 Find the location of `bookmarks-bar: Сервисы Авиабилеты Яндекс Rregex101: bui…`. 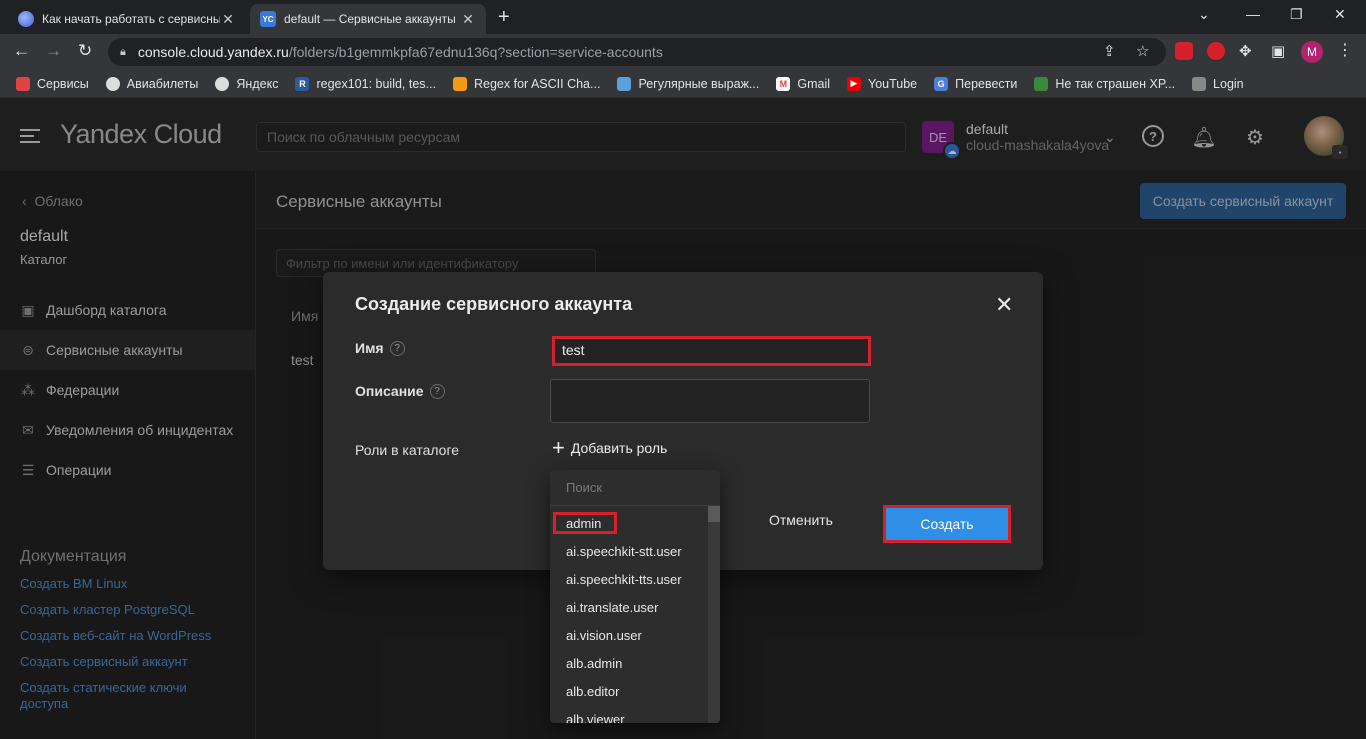

bookmarks-bar: Сервисы Авиабилеты Яндекс Rregex101: bui… is located at coordinates (683, 84).